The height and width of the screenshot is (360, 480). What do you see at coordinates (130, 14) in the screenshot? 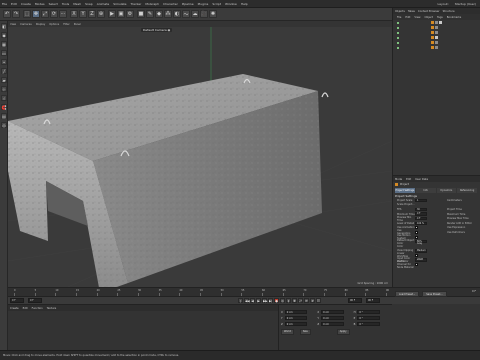
I see `edit-render-settings-icon: ⚙` at bounding box center [130, 14].